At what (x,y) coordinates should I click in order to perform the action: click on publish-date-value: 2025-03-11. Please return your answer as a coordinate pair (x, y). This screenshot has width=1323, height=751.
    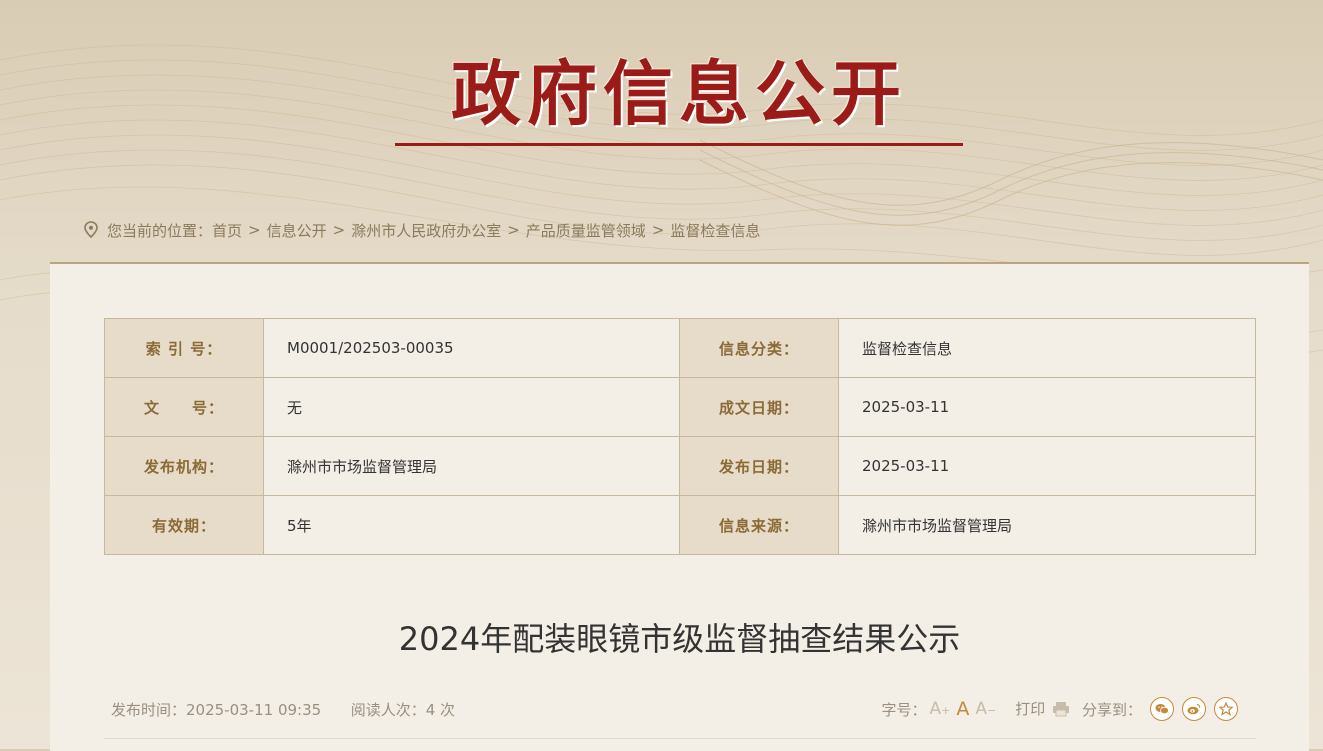
    Looking at the image, I should click on (1047, 466).